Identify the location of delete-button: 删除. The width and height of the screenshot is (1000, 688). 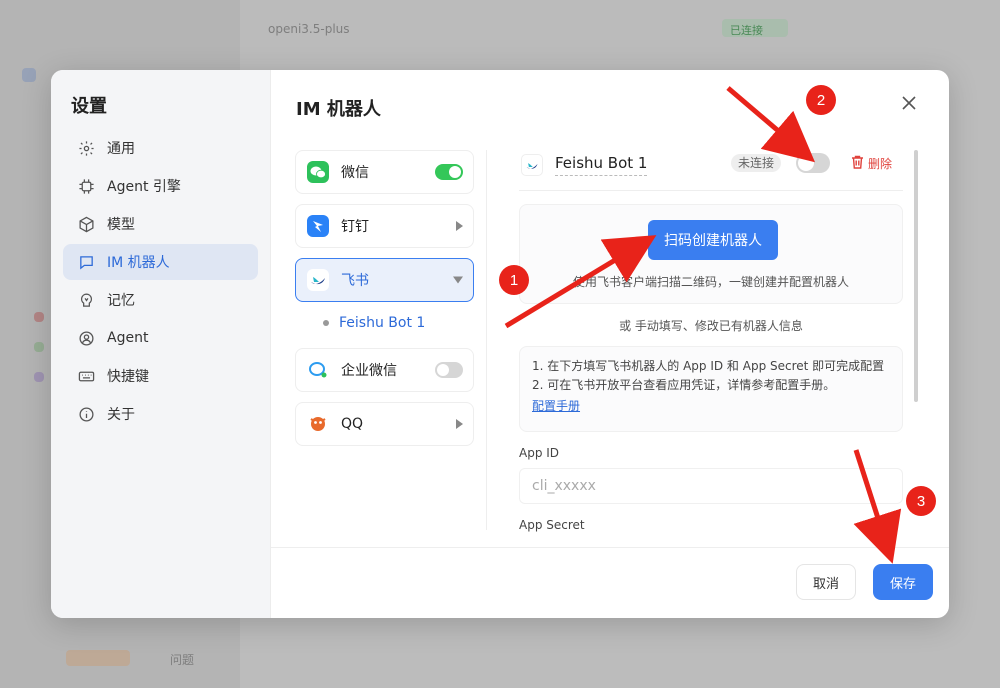
(871, 163).